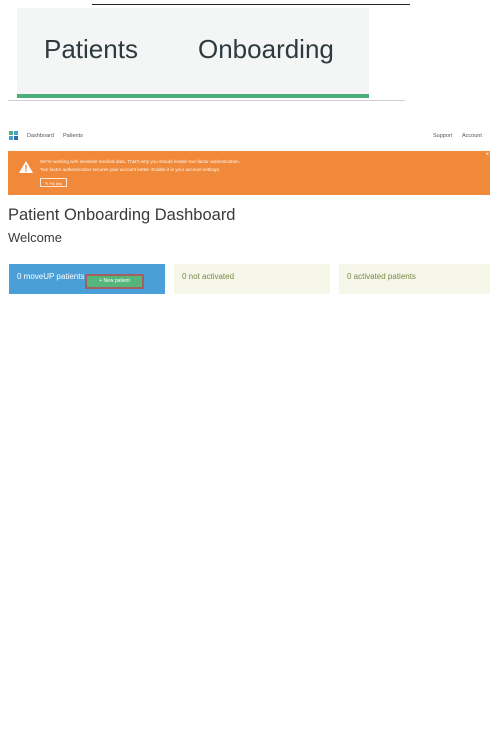 The image size is (490, 753). I want to click on nav-dashboard-link: Dashboard, so click(40, 136).